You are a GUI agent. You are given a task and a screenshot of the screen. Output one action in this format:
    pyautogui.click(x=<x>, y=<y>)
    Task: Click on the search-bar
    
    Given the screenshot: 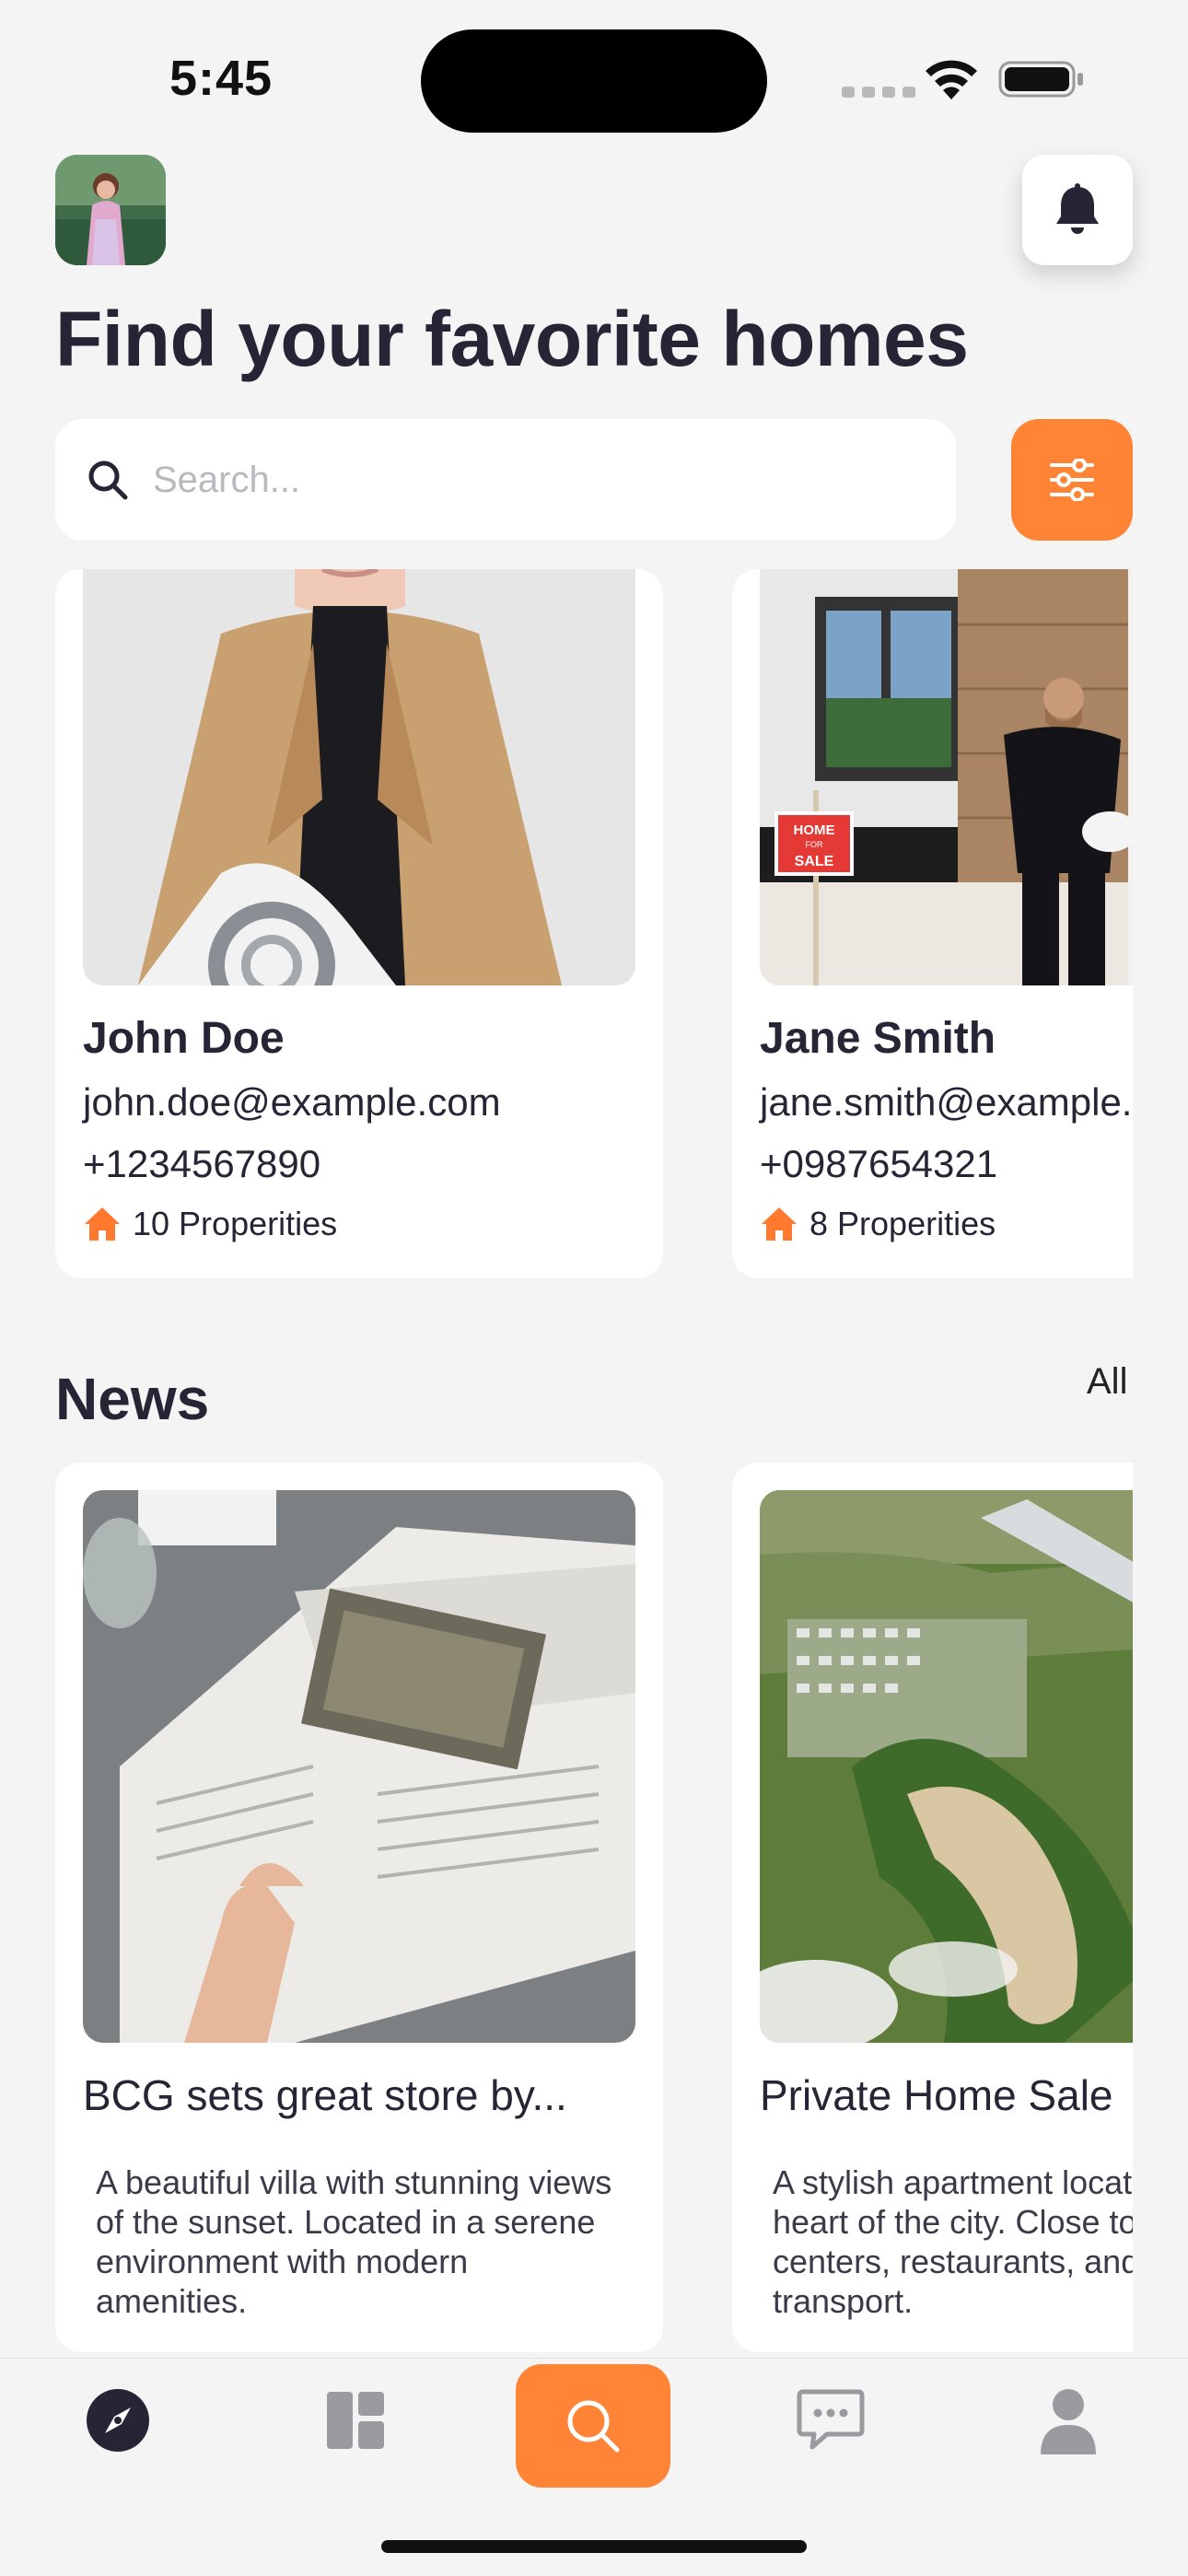 What is the action you would take?
    pyautogui.click(x=505, y=480)
    